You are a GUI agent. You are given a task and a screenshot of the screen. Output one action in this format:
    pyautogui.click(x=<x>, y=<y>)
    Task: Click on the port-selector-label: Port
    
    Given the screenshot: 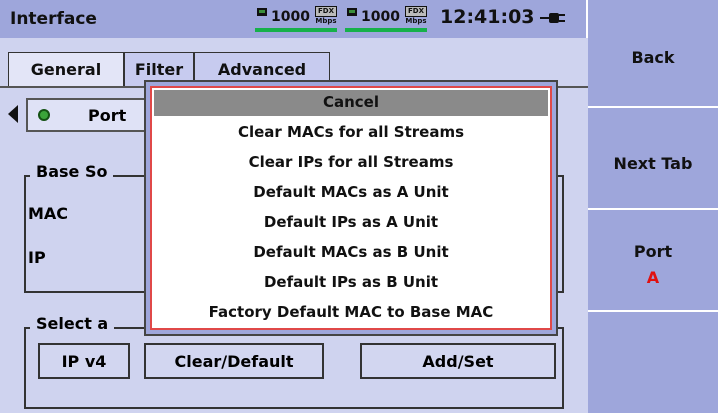 What is the action you would take?
    pyautogui.click(x=107, y=115)
    